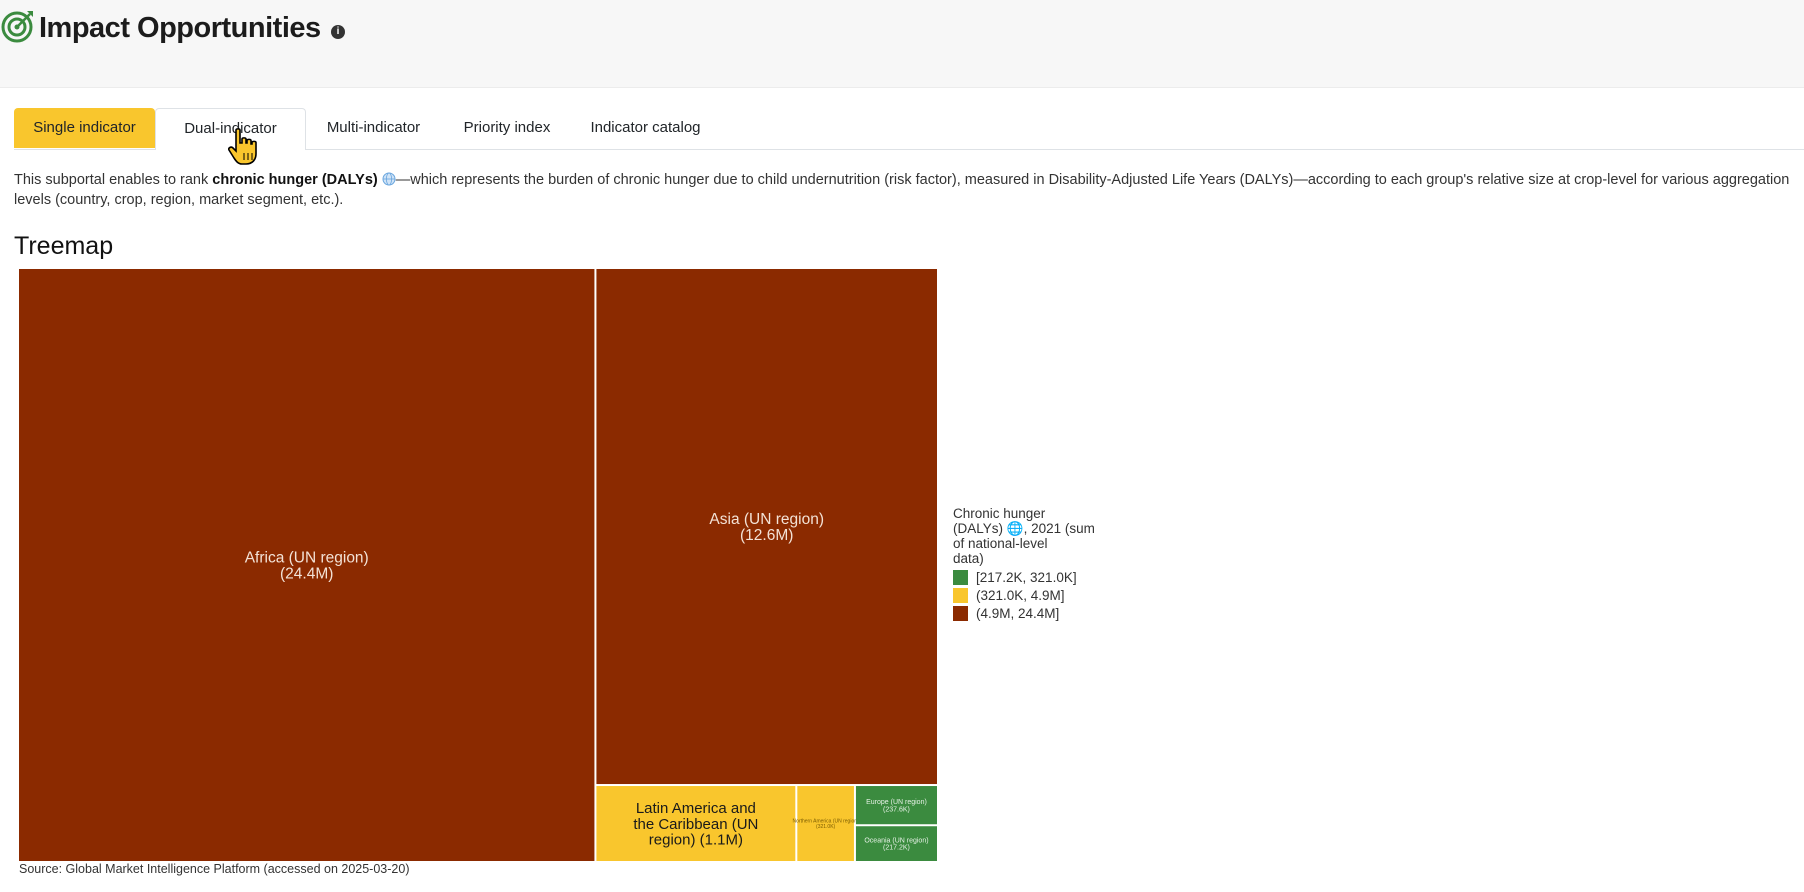 This screenshot has width=1804, height=892. I want to click on page-header: Impact Opportunities i, so click(902, 44).